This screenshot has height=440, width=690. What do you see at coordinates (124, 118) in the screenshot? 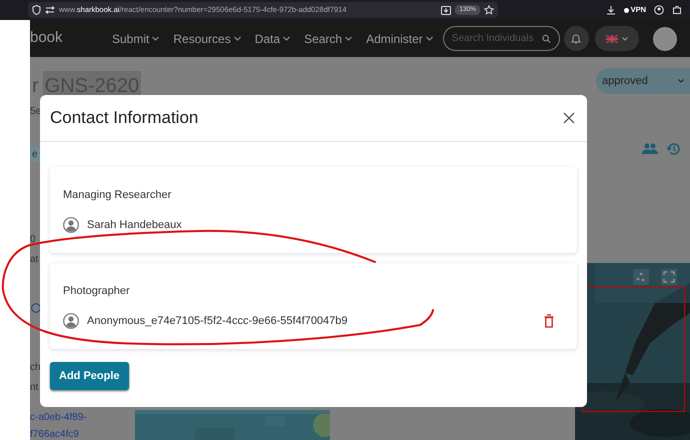
I see `dialog-title: Contact Information` at bounding box center [124, 118].